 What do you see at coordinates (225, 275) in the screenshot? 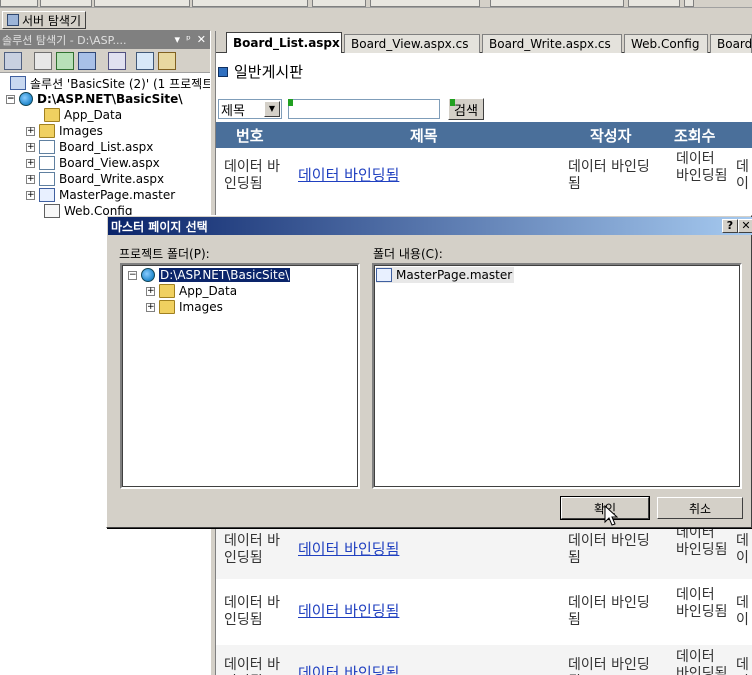
I see `tree-node-root-label: D:\ASP.NET\BasicSite\` at bounding box center [225, 275].